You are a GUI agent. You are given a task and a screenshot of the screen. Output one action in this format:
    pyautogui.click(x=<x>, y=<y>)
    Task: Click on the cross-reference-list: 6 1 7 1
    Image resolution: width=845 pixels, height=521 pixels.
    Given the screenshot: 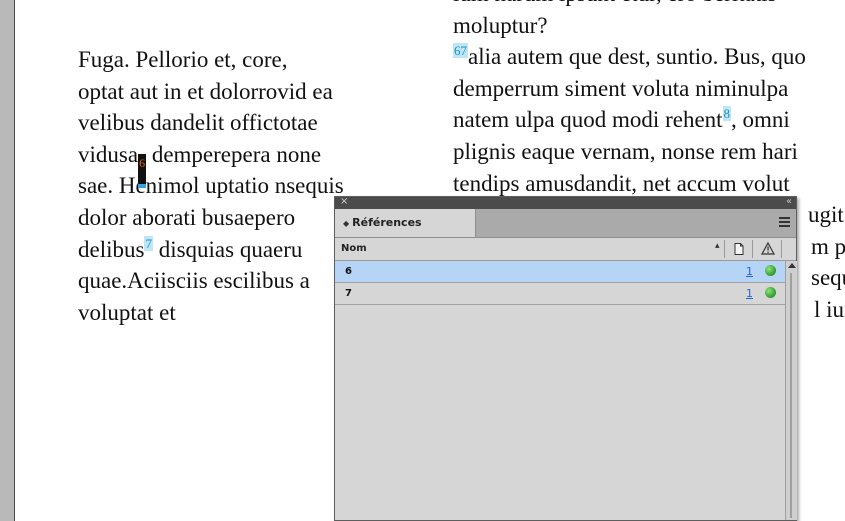 What is the action you would take?
    pyautogui.click(x=560, y=283)
    